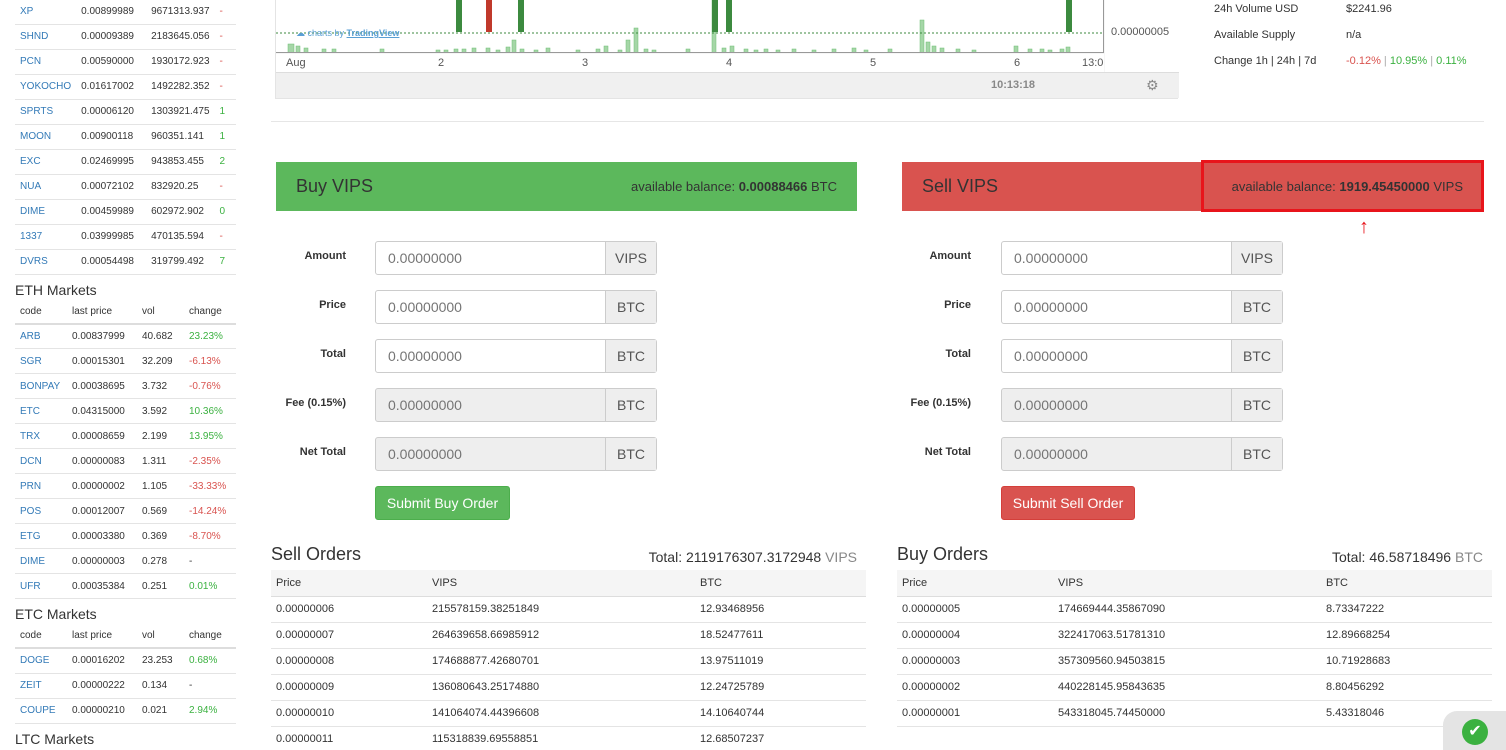  I want to click on order-row: 0.00000007 264639658.66985912 18.52477611, so click(568, 635).